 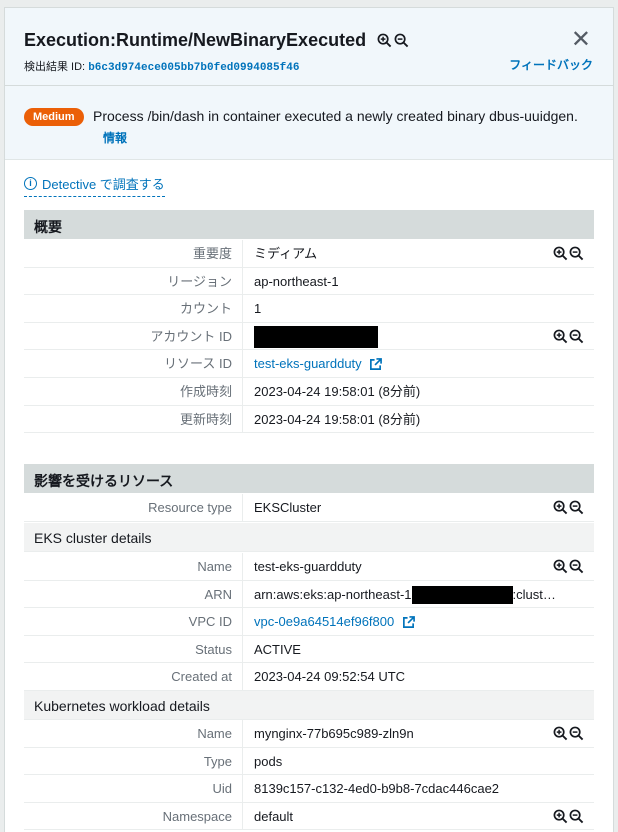 I want to click on detective-link-label: Detective で調査する, so click(x=103, y=184).